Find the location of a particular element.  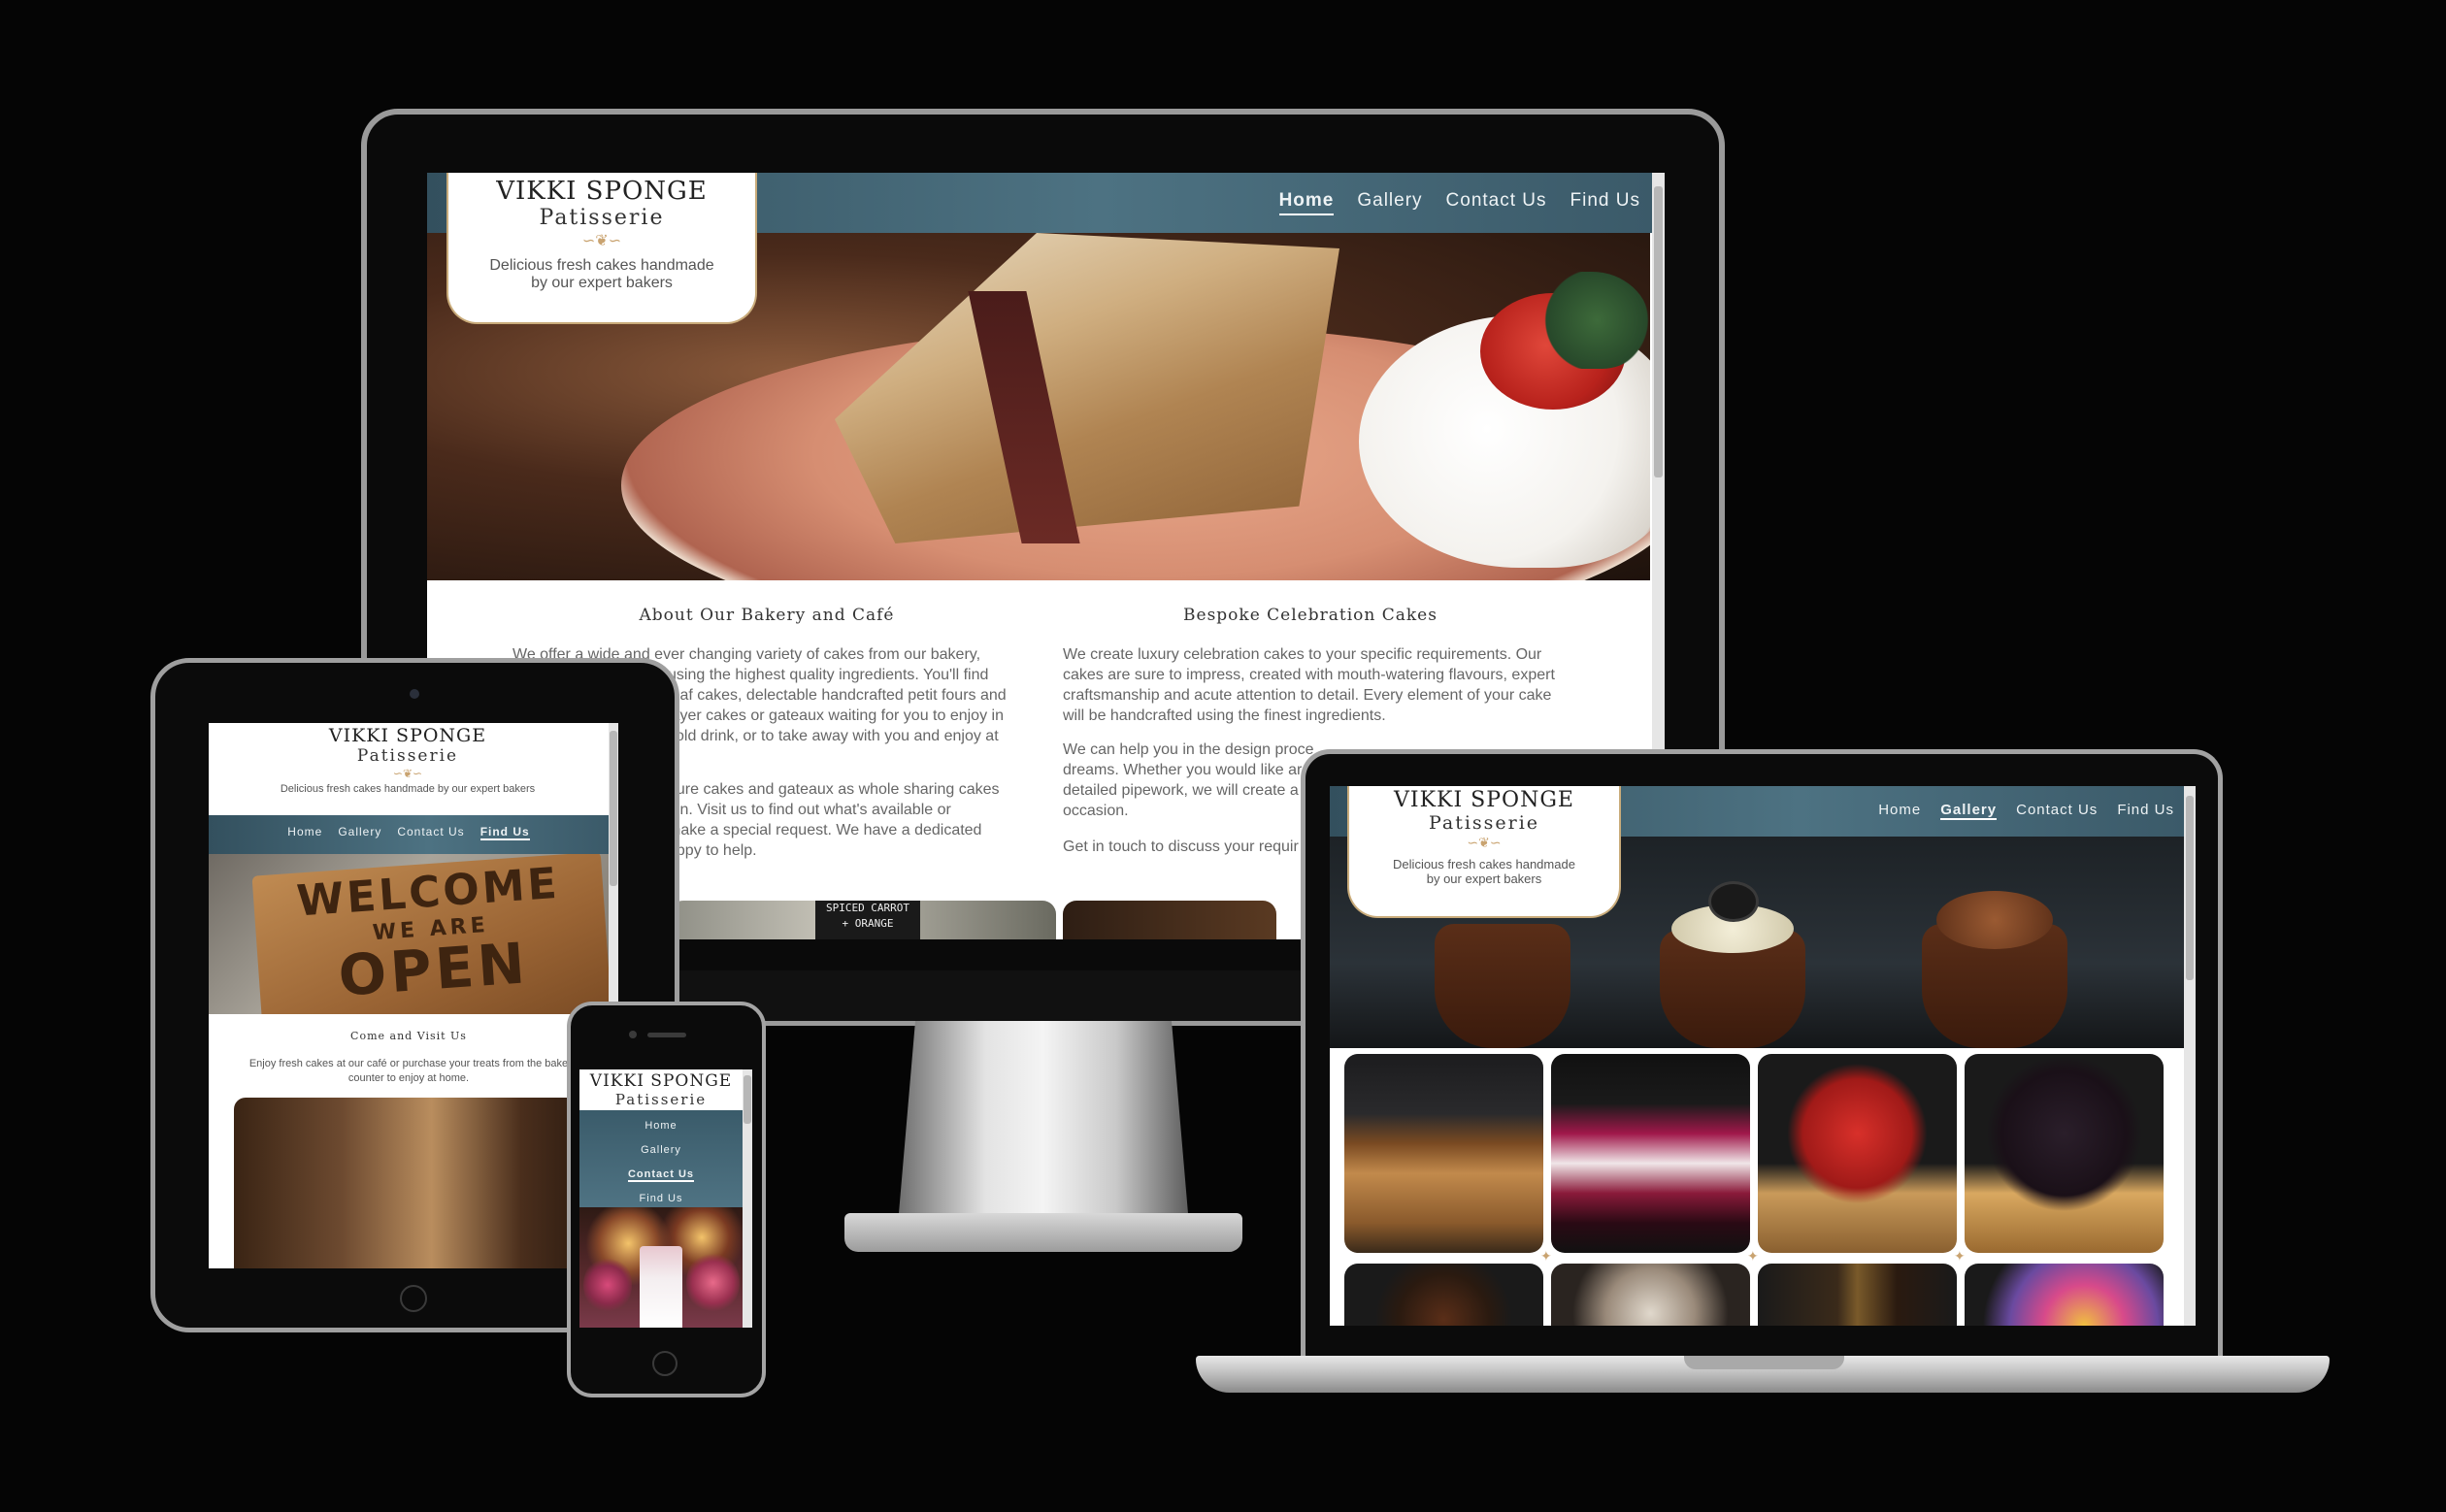

desktop-cafe-image: SPICED CARROT + ORANGE is located at coordinates (863, 920).